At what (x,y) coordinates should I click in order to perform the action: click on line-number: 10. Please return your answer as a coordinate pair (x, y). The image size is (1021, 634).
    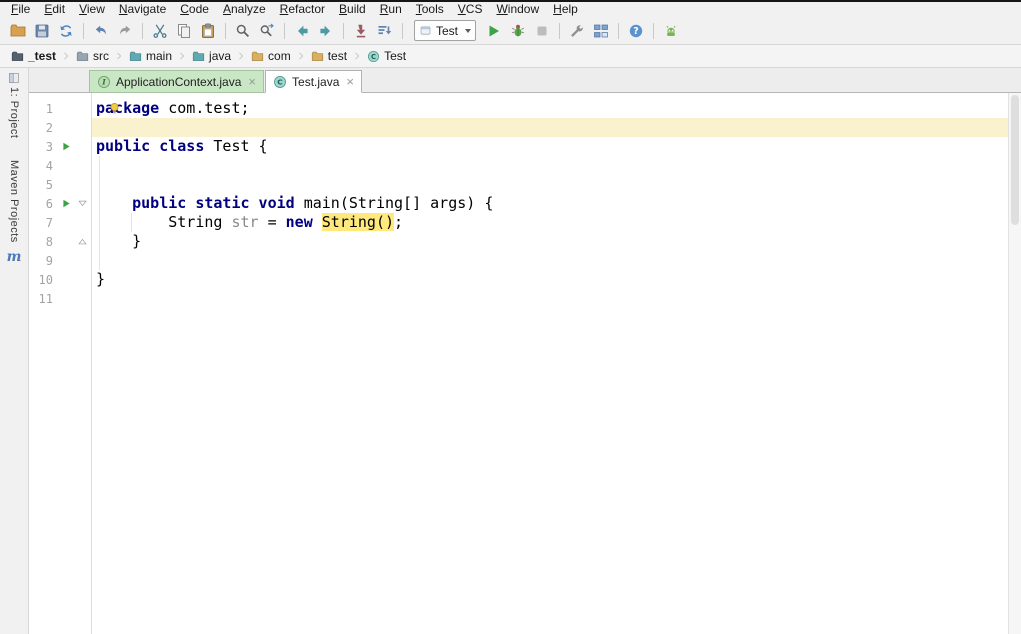
    Looking at the image, I should click on (45, 279).